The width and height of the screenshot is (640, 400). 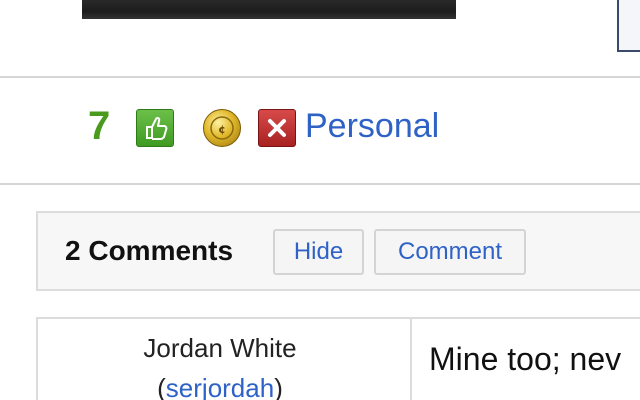 What do you see at coordinates (318, 252) in the screenshot?
I see `hide-comments-button: Hide` at bounding box center [318, 252].